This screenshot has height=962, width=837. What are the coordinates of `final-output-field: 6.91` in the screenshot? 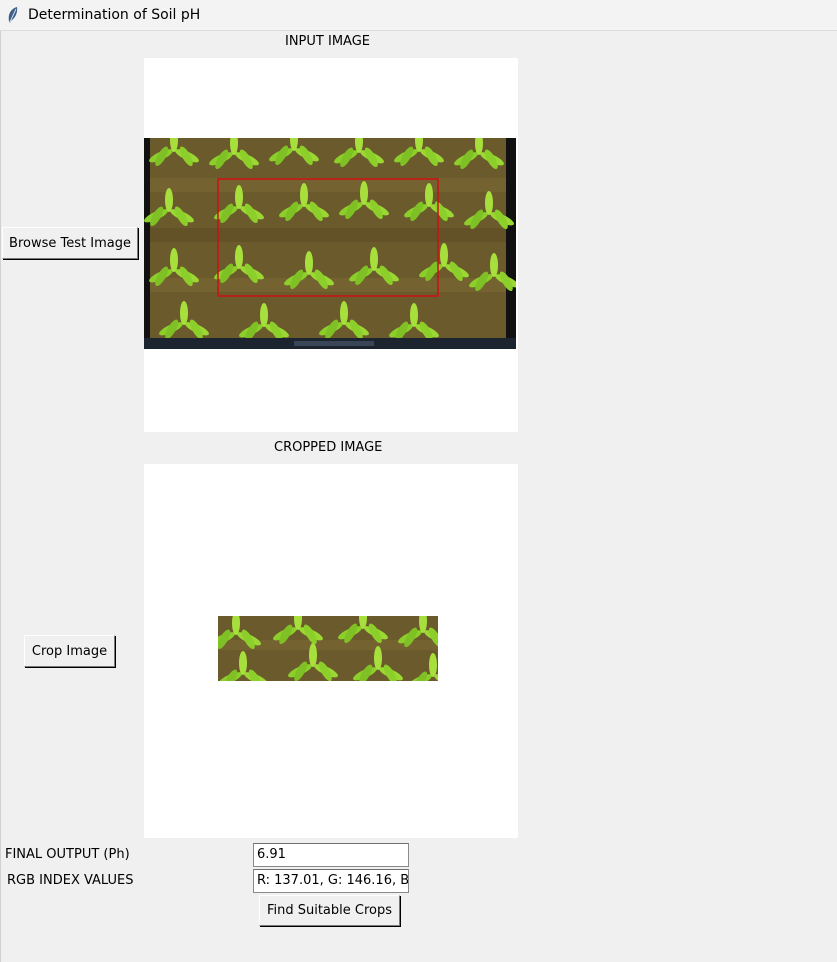 It's located at (331, 855).